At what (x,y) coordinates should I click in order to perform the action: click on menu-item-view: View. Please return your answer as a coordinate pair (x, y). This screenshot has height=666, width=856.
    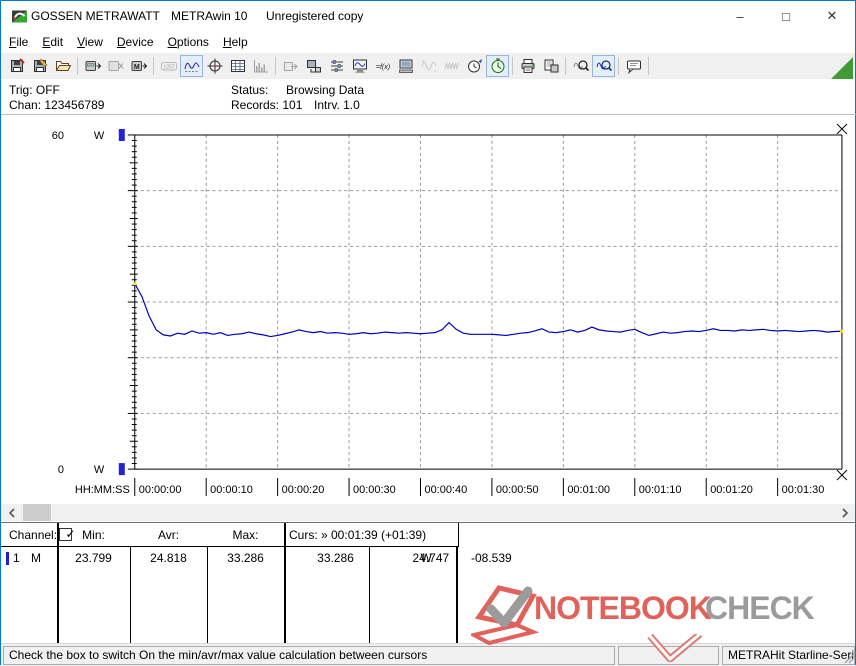
    Looking at the image, I should click on (90, 42).